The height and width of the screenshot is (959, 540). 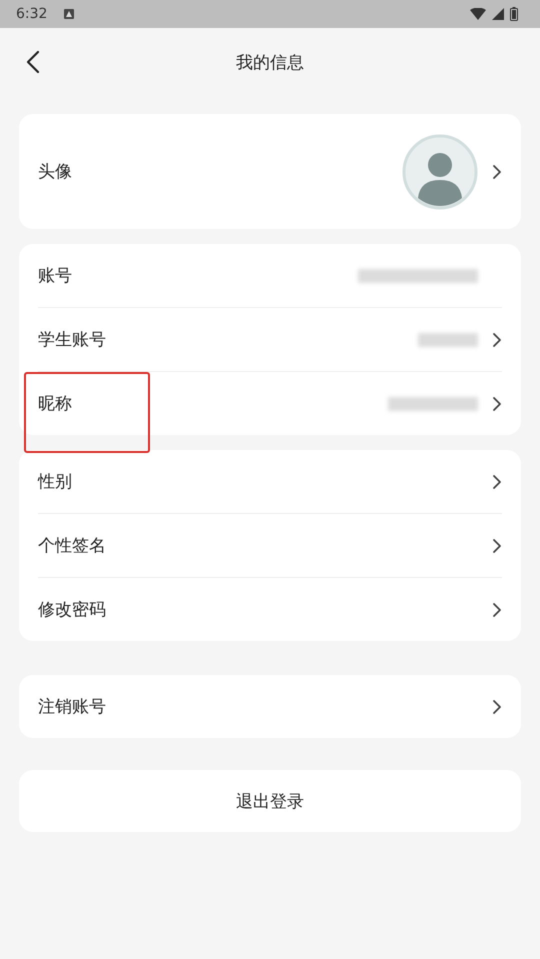 I want to click on status-time: 6:32, so click(x=32, y=14).